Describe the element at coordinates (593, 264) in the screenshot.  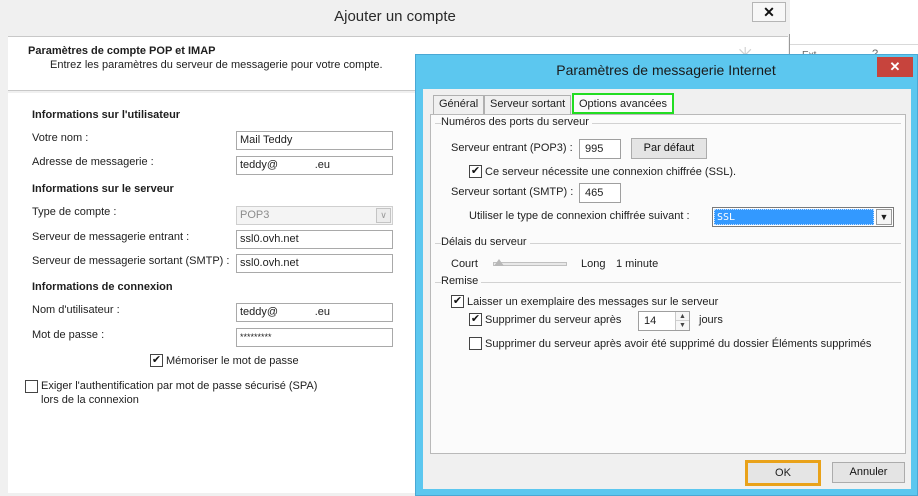
I see `timeout-long-label: Long` at that location.